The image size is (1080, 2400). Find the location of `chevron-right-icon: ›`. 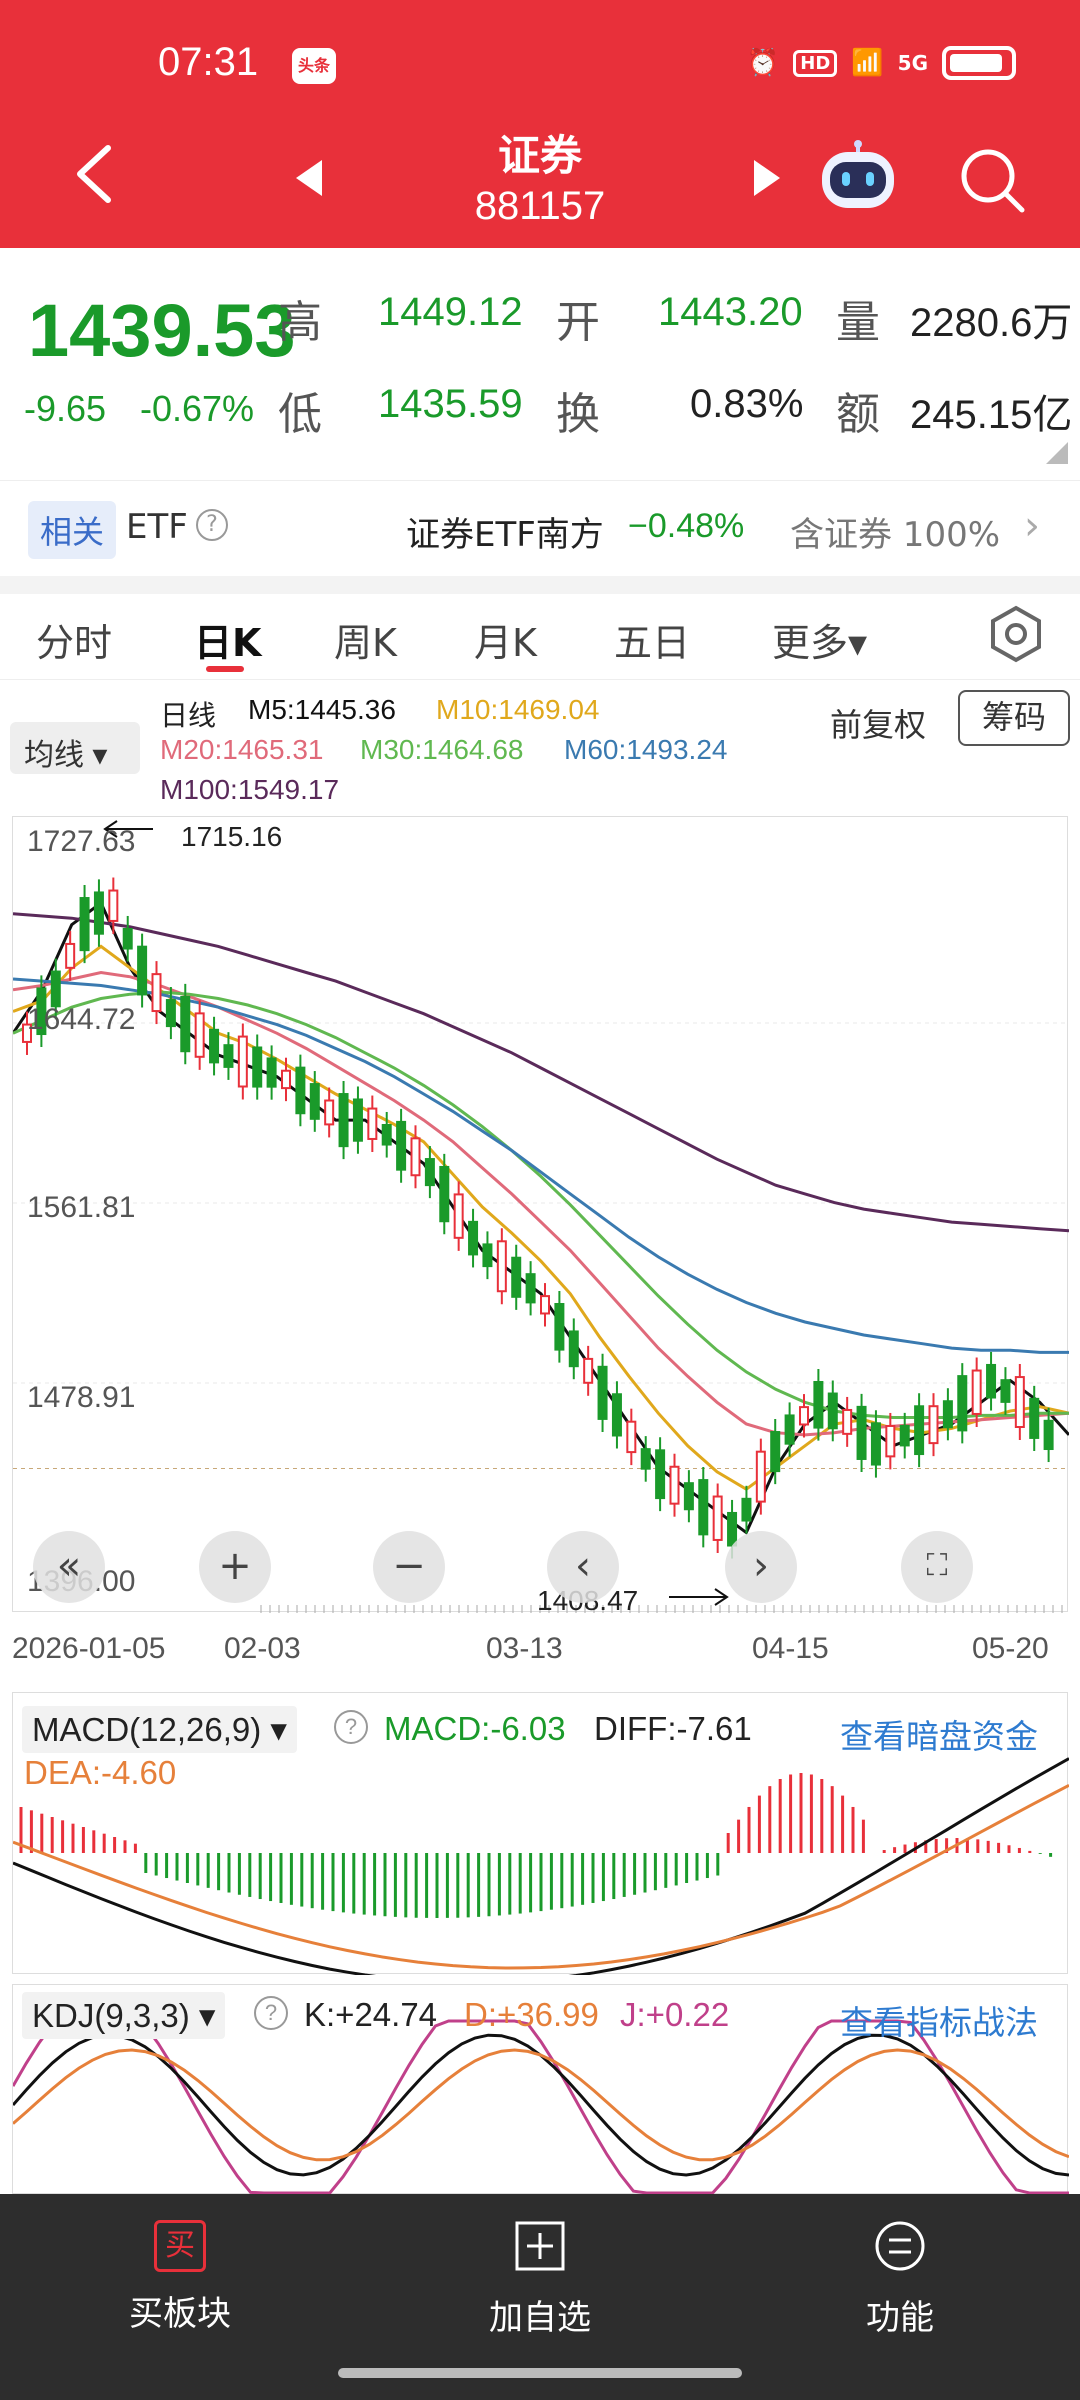

chevron-right-icon: › is located at coordinates (1032, 526).